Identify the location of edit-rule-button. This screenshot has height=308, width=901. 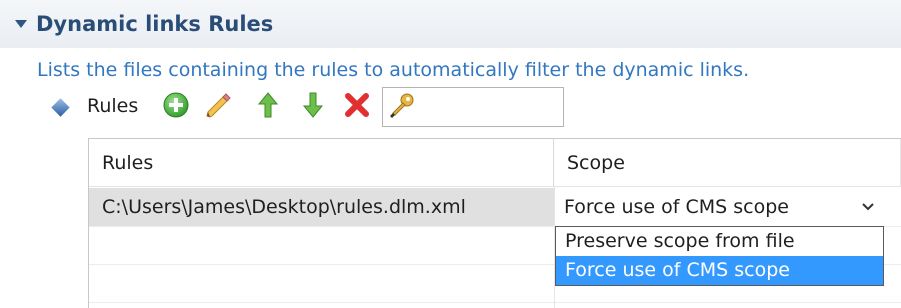
(218, 105).